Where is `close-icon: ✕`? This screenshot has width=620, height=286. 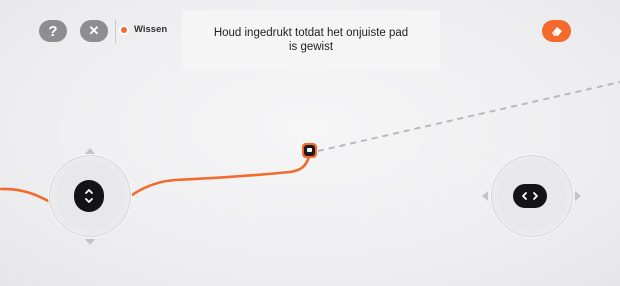
close-icon: ✕ is located at coordinates (94, 30).